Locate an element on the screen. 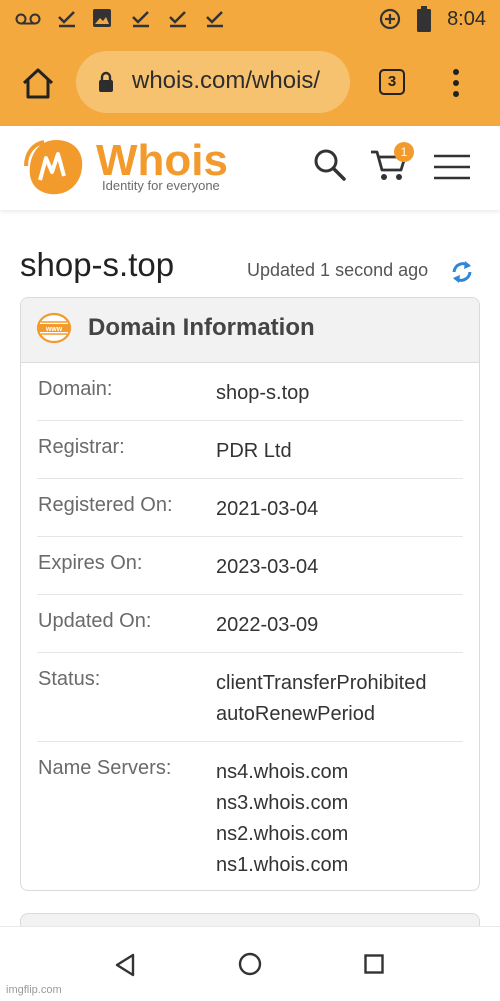  info-row: Updated On: 2022-03-09 is located at coordinates (250, 623).